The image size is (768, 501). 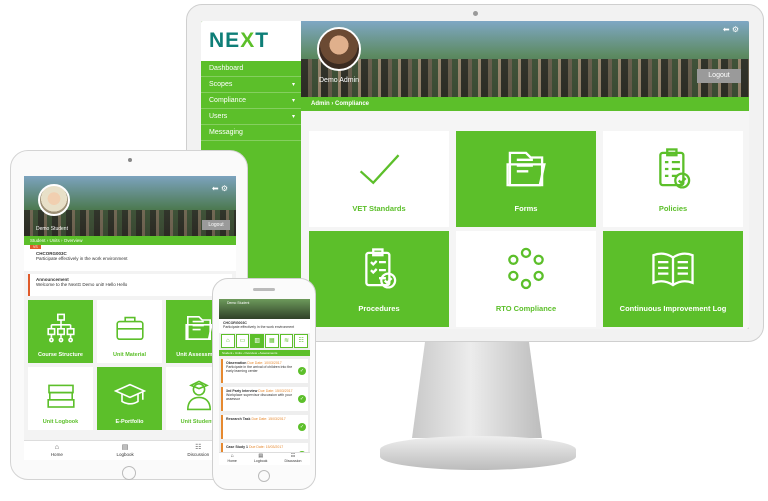 What do you see at coordinates (526, 179) in the screenshot?
I see `tile-forms: Forms` at bounding box center [526, 179].